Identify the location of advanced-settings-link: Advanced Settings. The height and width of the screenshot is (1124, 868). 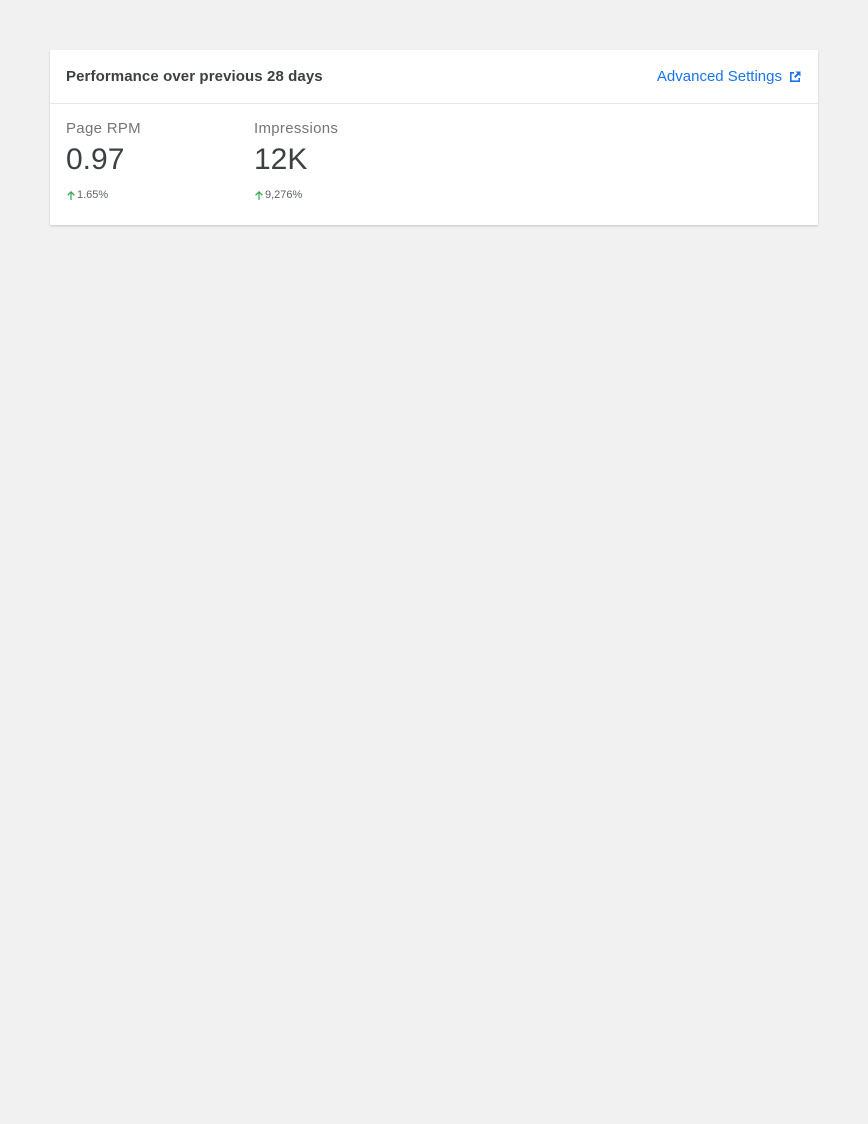
(729, 76).